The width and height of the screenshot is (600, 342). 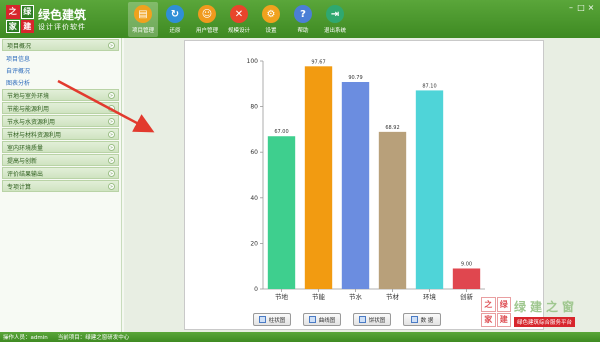 What do you see at coordinates (60, 108) in the screenshot?
I see `sidebar-section: 节能与能源利用 »` at bounding box center [60, 108].